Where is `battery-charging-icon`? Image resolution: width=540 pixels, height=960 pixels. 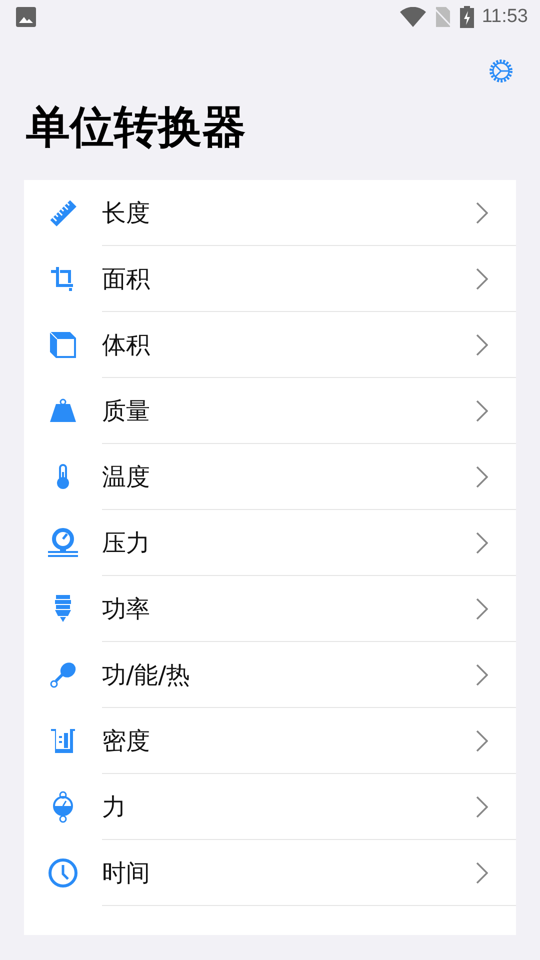 battery-charging-icon is located at coordinates (467, 17).